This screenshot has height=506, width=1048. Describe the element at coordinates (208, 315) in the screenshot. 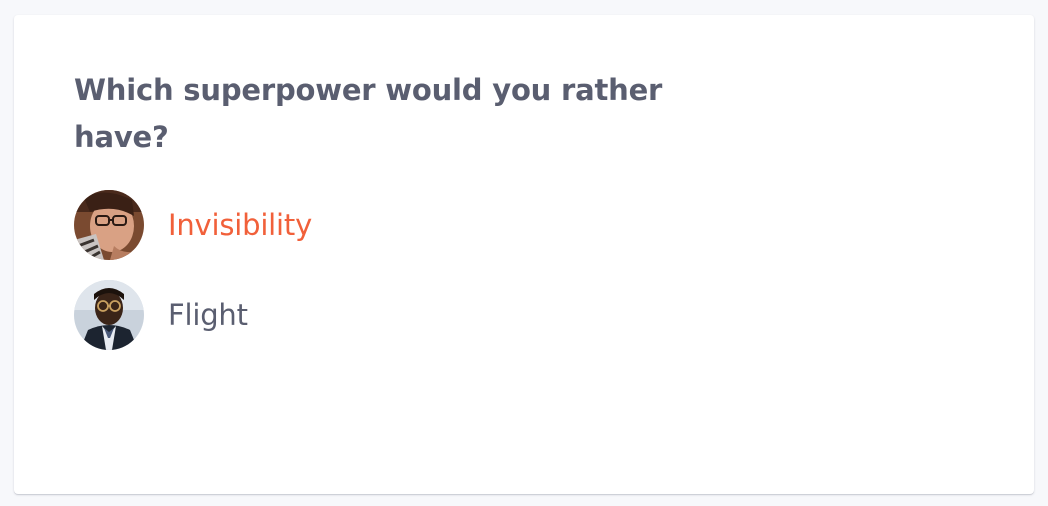

I see `option-label: Flight` at that location.